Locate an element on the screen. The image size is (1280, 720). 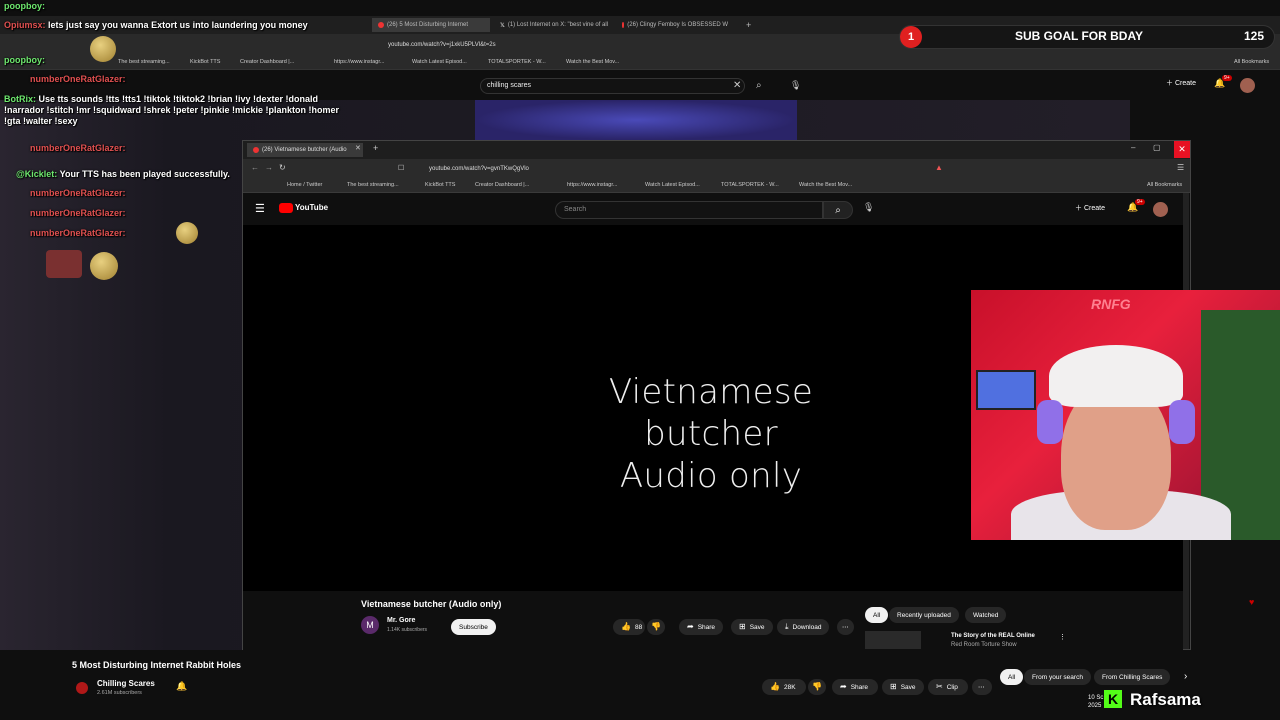
menu-icon: ☰ is located at coordinates (1180, 167).